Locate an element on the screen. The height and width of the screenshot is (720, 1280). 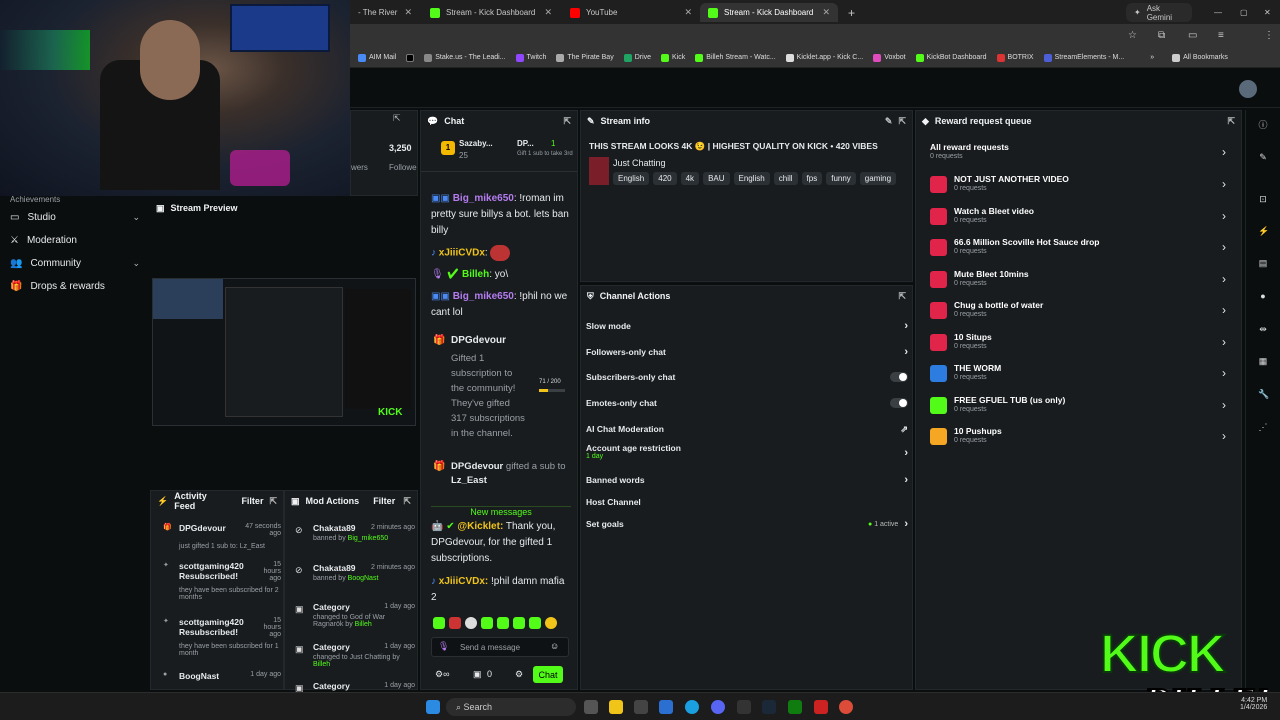
browser-tab-kick-dashboard-active: Stream - Kick Dashboard ✕ is located at coordinates (769, 12).